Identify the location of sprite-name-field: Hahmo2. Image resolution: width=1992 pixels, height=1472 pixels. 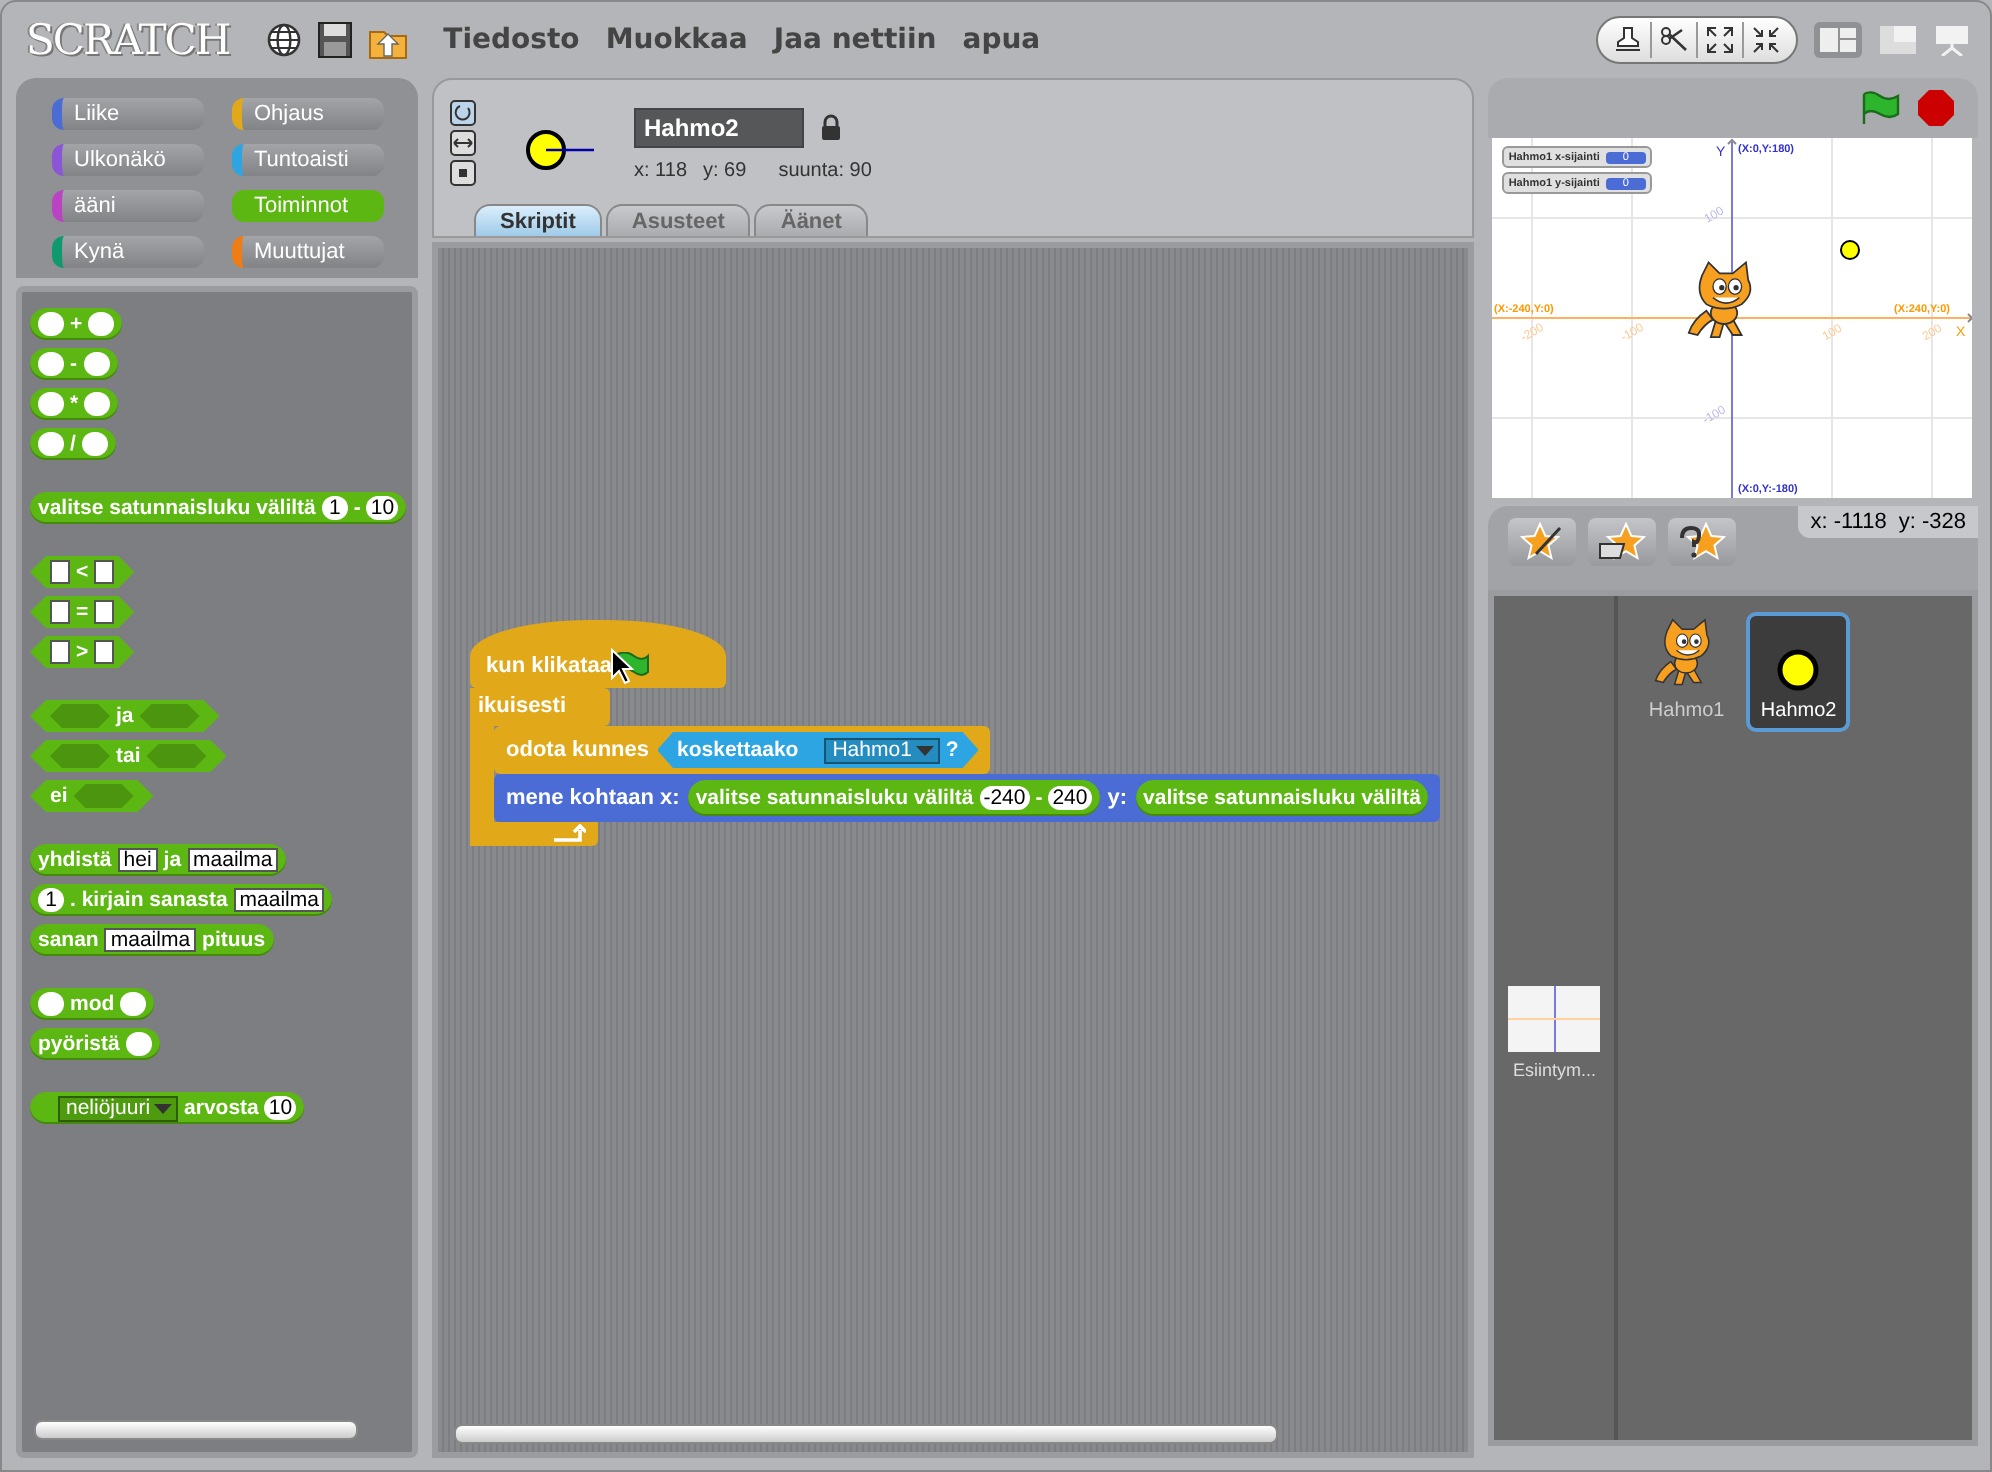
(719, 128).